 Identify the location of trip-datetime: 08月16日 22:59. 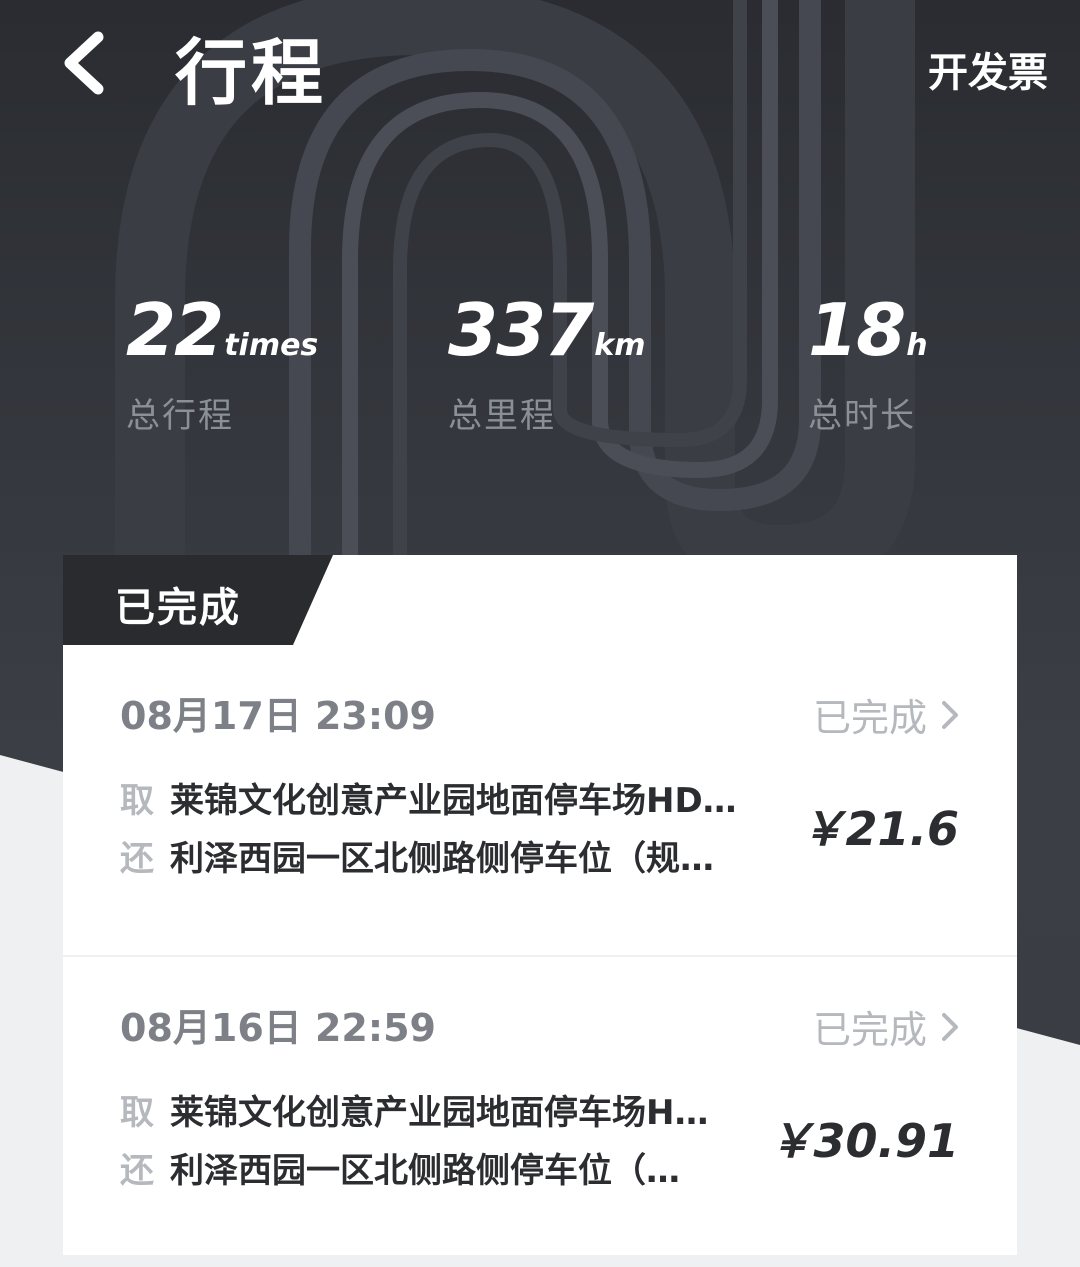
(278, 1028).